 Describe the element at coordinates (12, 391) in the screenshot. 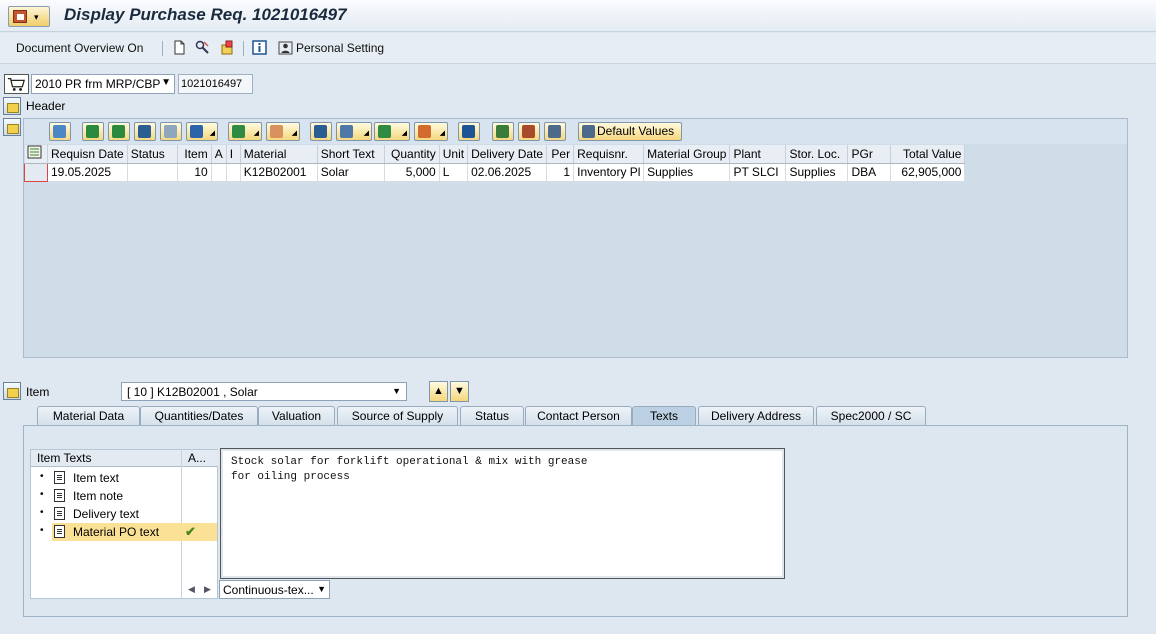

I see `item-detail-collapse-icon` at that location.